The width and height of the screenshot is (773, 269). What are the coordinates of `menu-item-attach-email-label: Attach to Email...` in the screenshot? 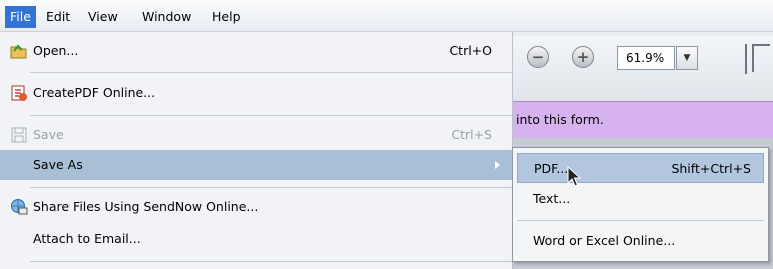 It's located at (87, 238).